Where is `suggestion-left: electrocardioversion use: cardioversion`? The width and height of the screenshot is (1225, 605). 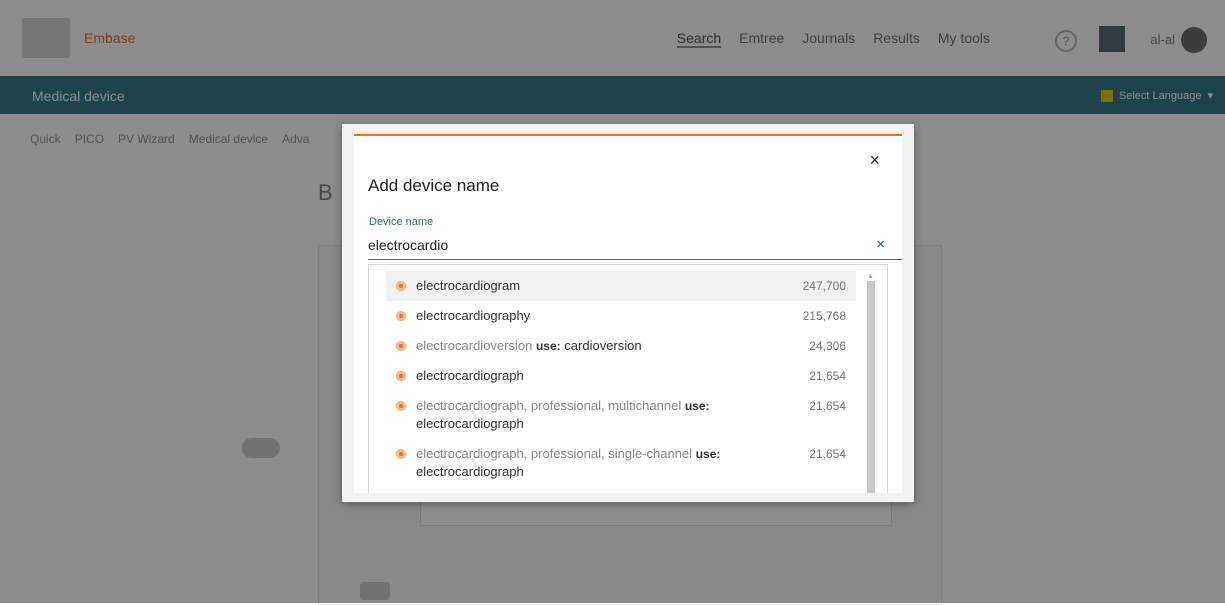 suggestion-left: electrocardioversion use: cardioversion is located at coordinates (519, 346).